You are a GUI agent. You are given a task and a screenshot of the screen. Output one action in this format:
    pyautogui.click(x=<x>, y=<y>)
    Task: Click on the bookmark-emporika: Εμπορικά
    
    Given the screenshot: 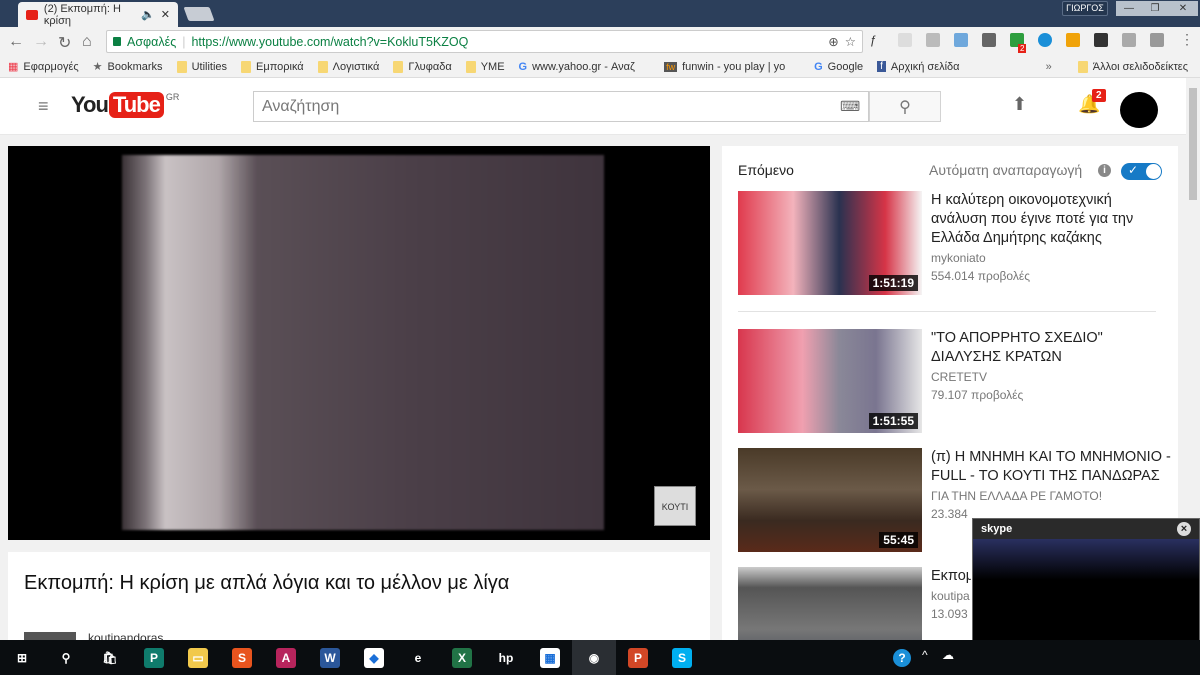 What is the action you would take?
    pyautogui.click(x=272, y=66)
    